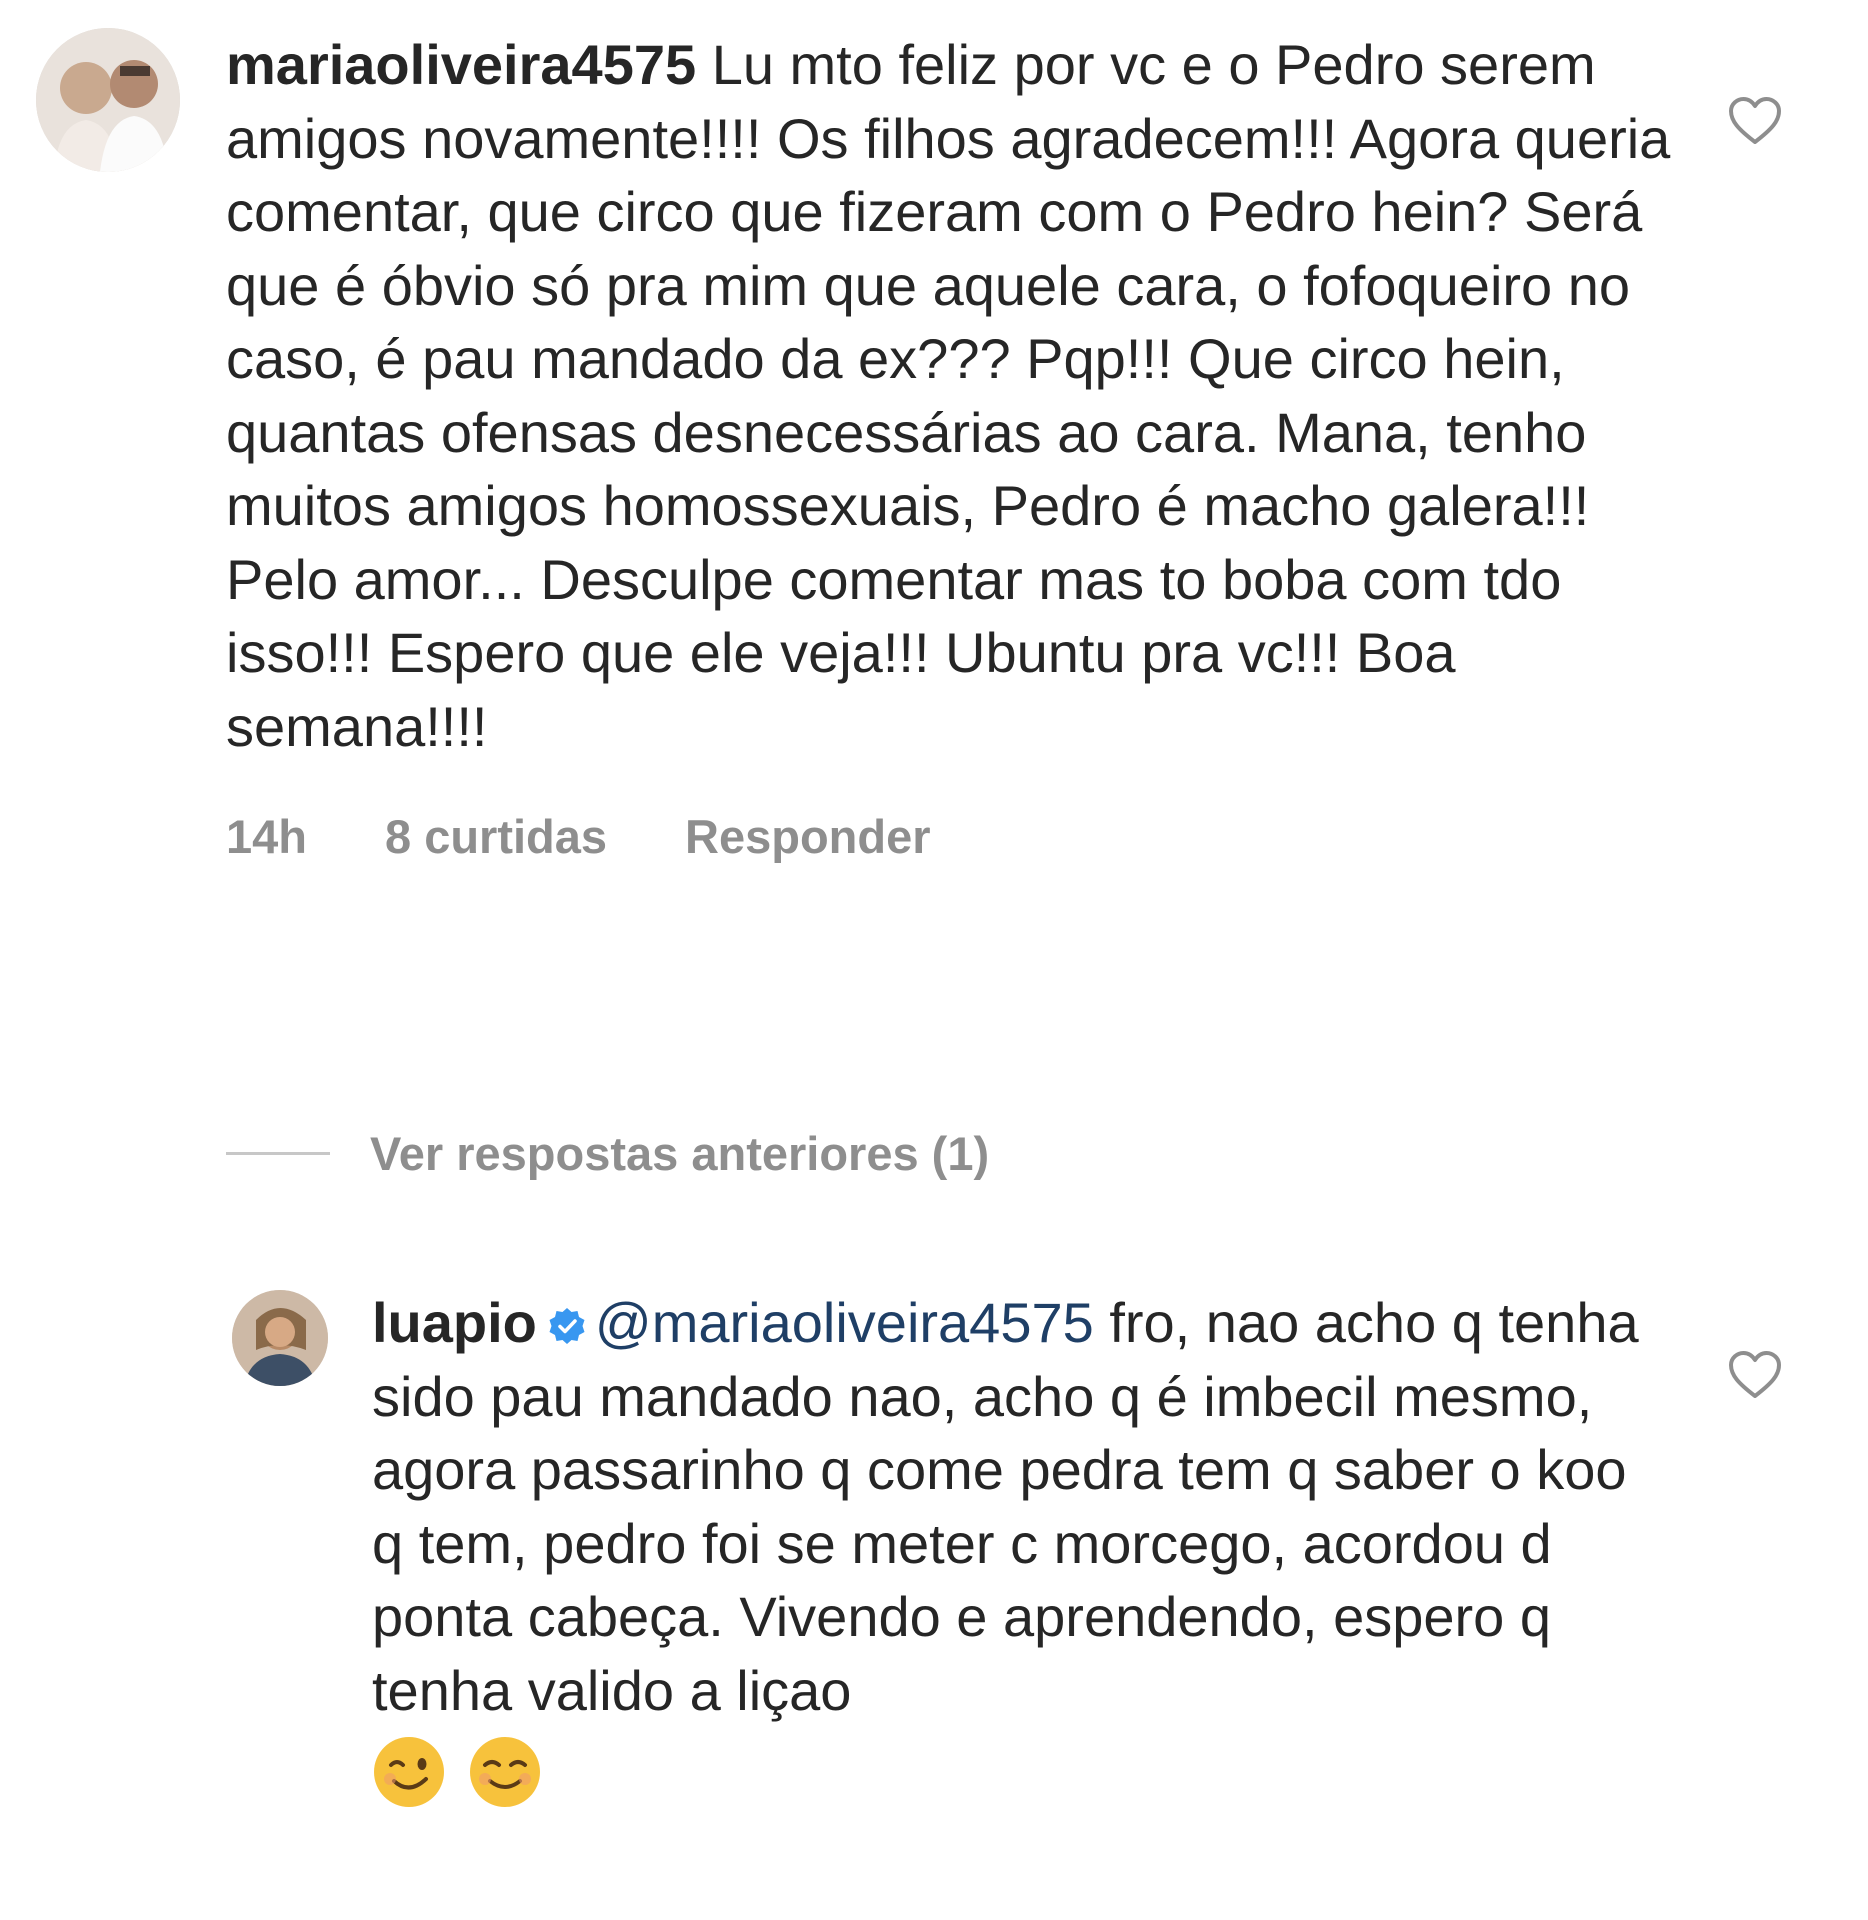 This screenshot has width=1868, height=1920. Describe the element at coordinates (679, 1153) in the screenshot. I see `view-replies-label: Ver respostas anteriores (1)` at that location.